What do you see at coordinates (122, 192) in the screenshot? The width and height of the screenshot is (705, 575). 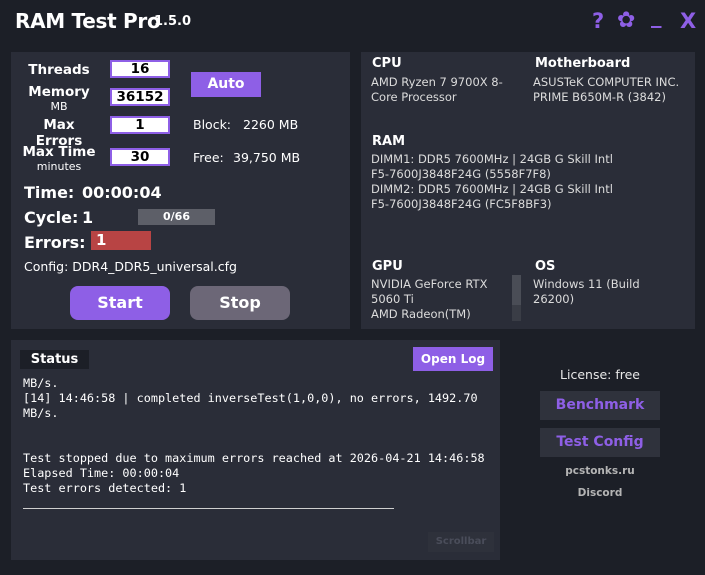 I see `time-value: 00:00:04` at bounding box center [122, 192].